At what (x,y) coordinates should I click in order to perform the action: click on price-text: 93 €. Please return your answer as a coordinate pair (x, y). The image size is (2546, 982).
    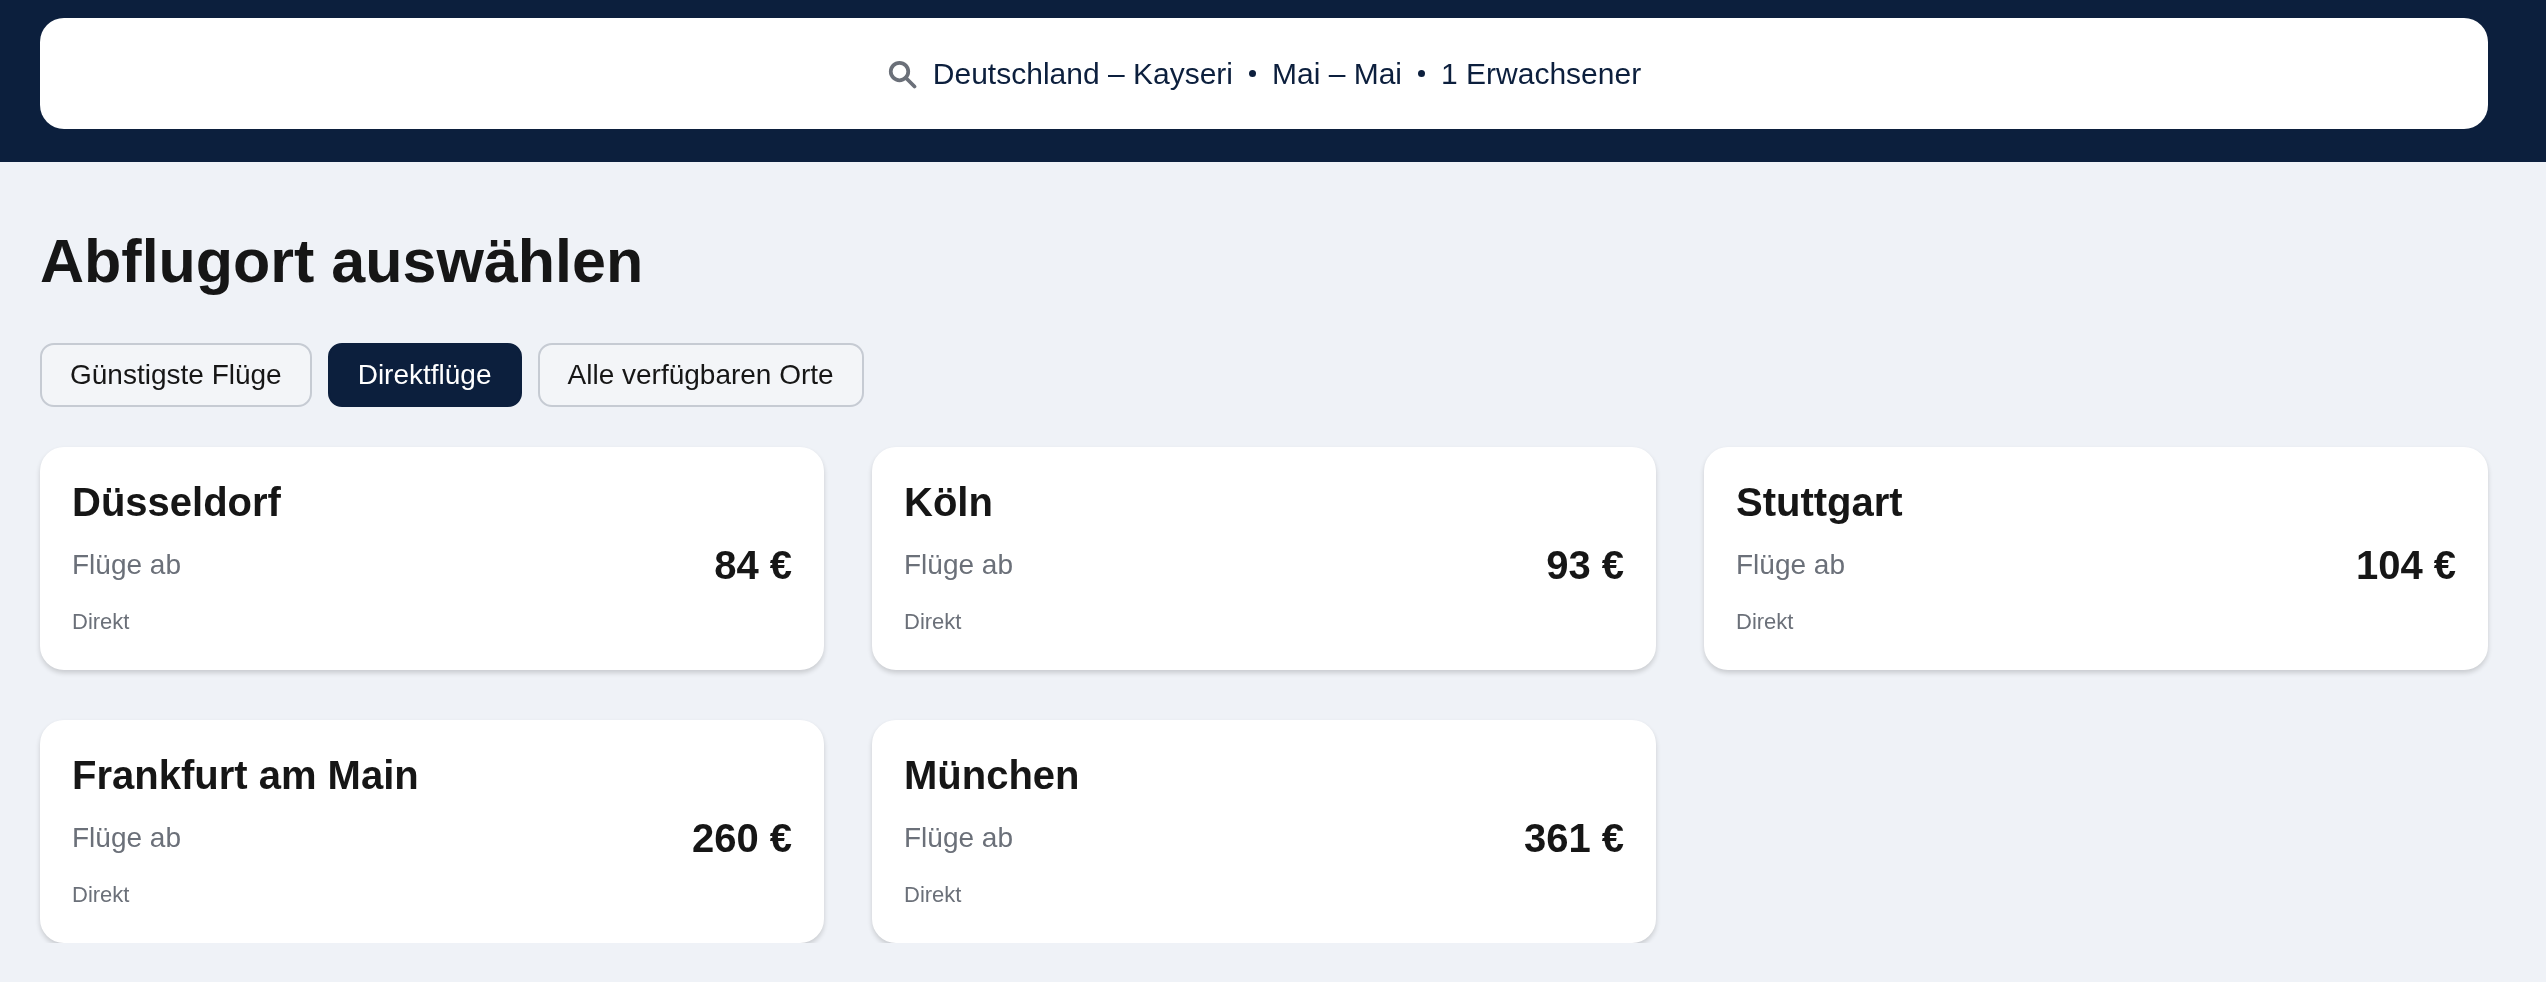
    Looking at the image, I should click on (1585, 566).